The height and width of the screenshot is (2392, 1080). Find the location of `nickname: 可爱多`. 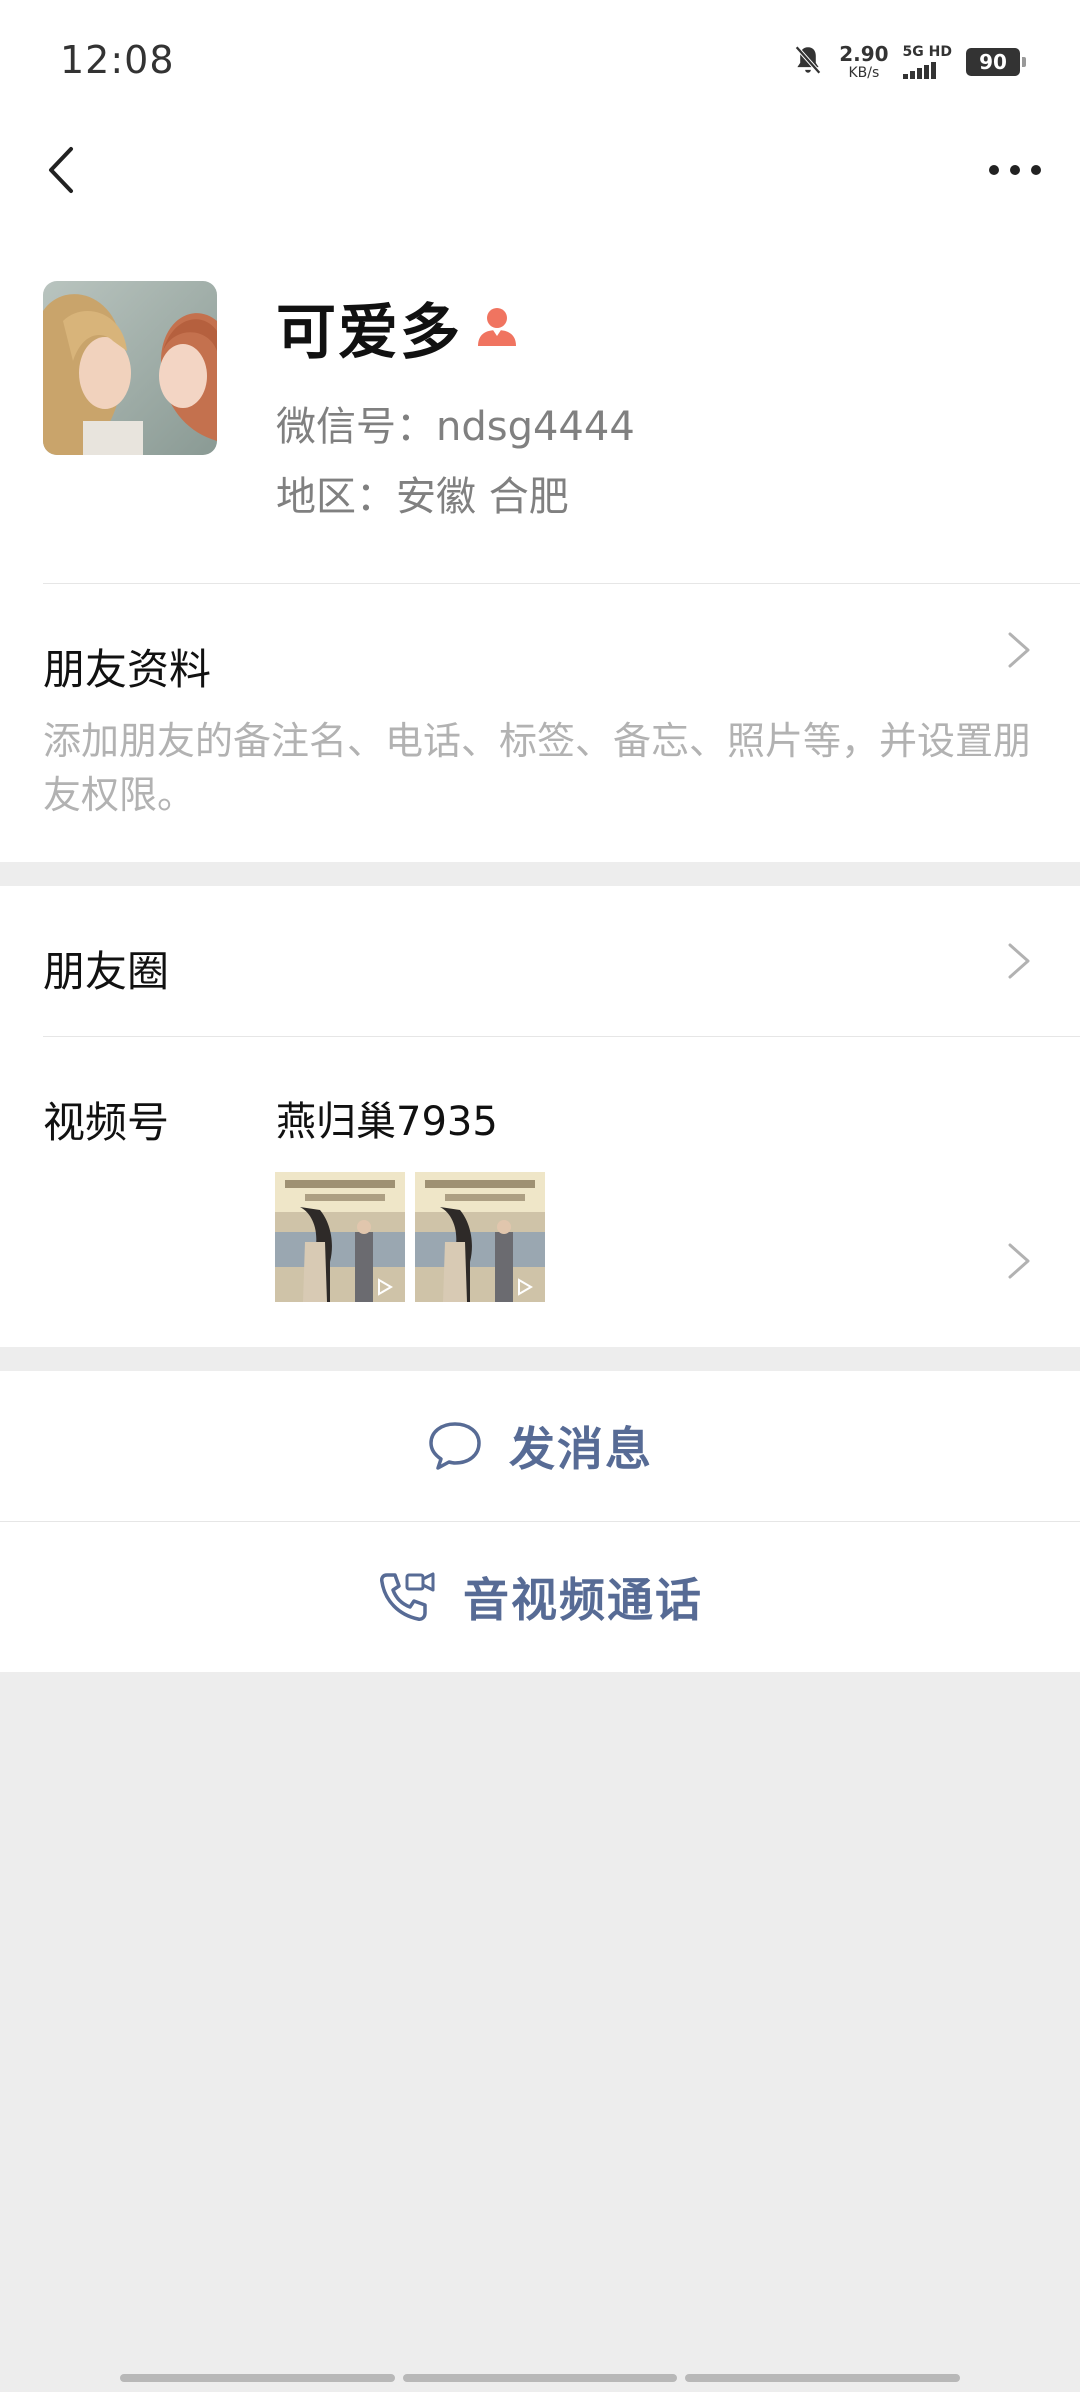

nickname: 可爱多 is located at coordinates (369, 333).